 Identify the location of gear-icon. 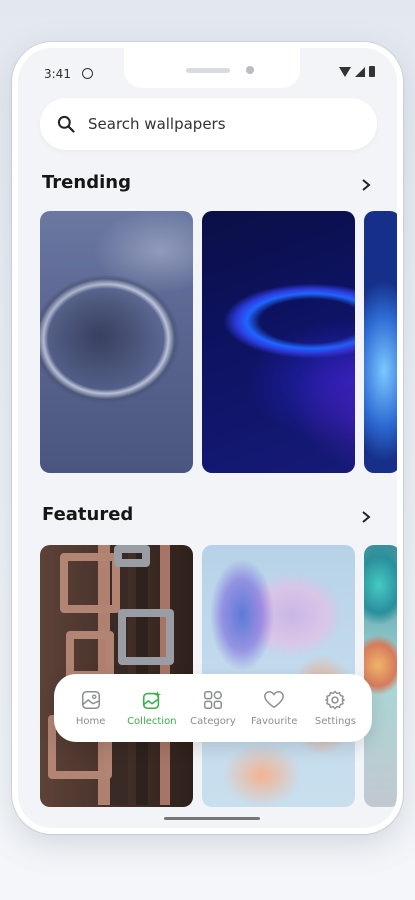
(335, 700).